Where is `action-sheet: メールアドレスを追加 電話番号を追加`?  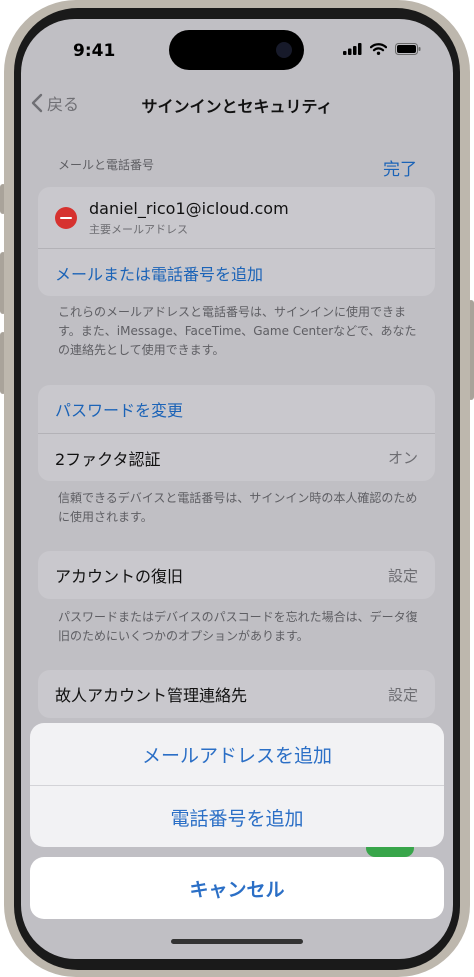 action-sheet: メールアドレスを追加 電話番号を追加 is located at coordinates (237, 785).